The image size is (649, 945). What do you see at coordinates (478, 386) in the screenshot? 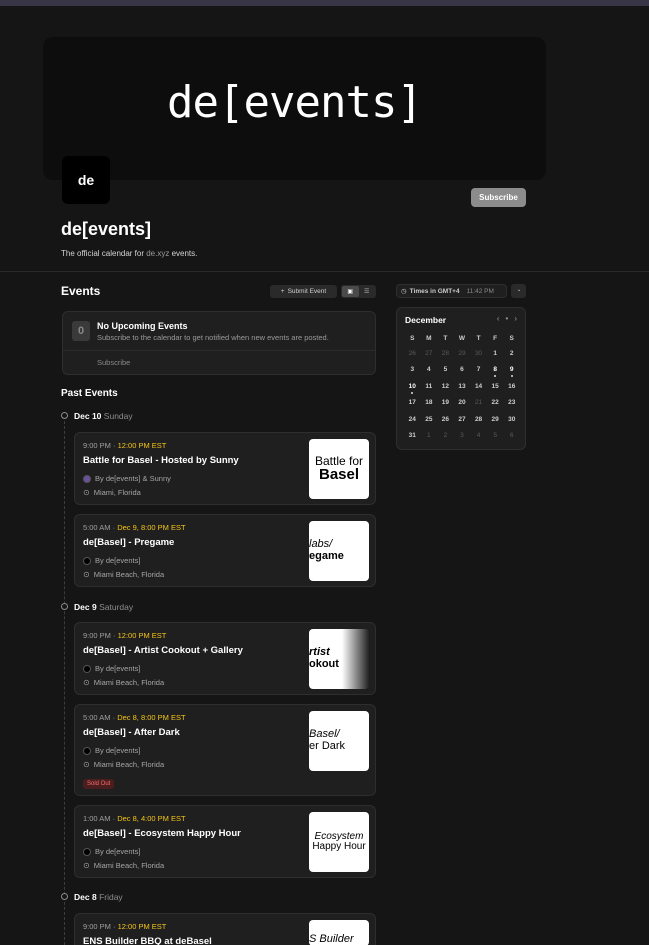
I see `calendar-day: 14` at bounding box center [478, 386].